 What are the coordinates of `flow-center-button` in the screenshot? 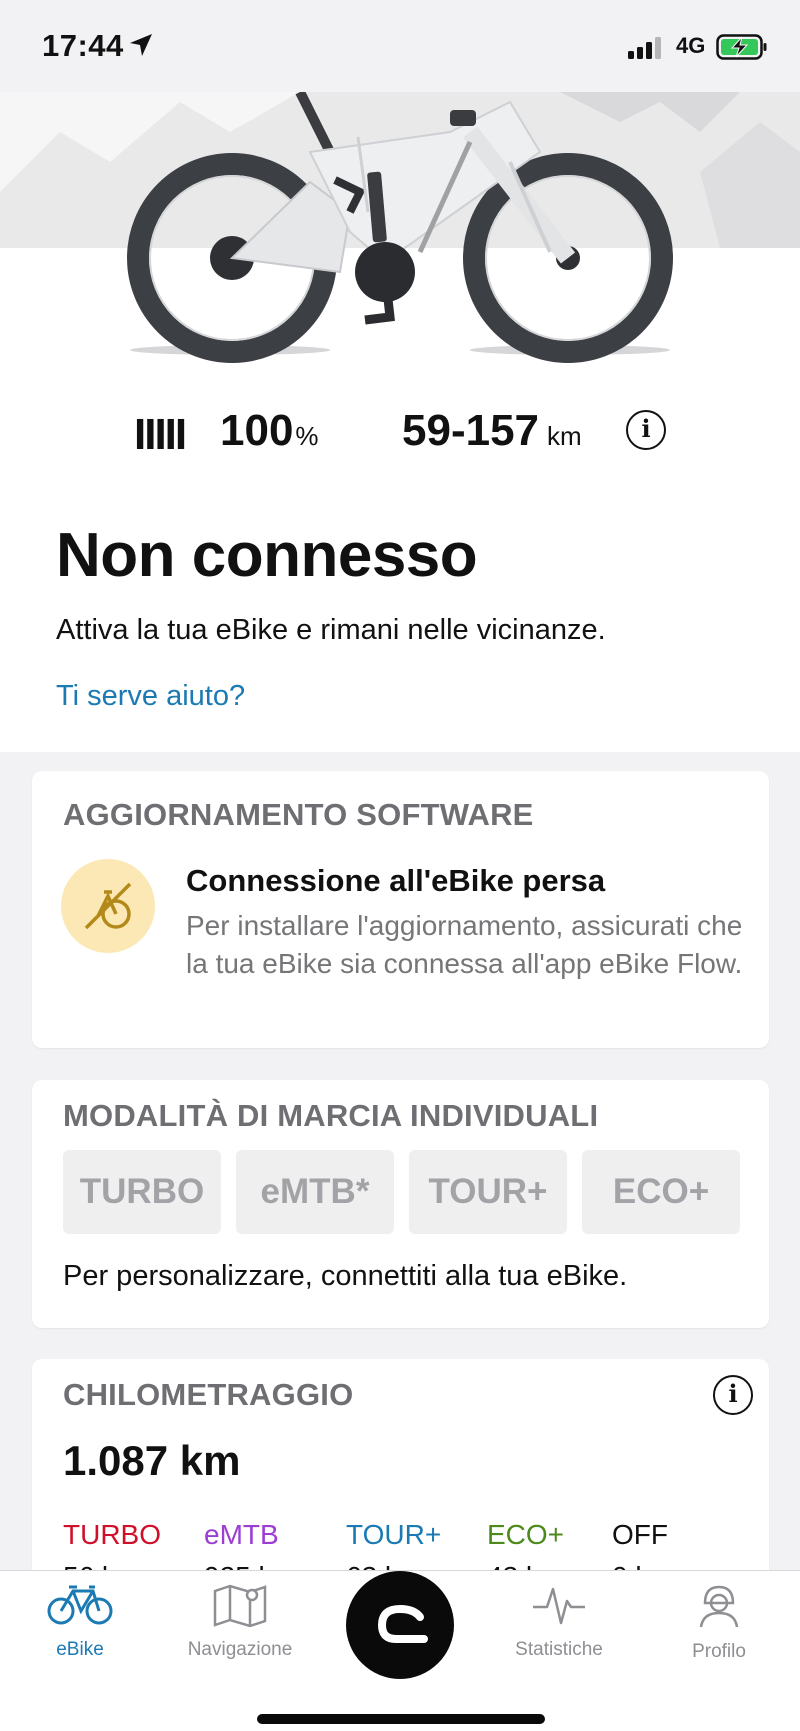 It's located at (400, 1625).